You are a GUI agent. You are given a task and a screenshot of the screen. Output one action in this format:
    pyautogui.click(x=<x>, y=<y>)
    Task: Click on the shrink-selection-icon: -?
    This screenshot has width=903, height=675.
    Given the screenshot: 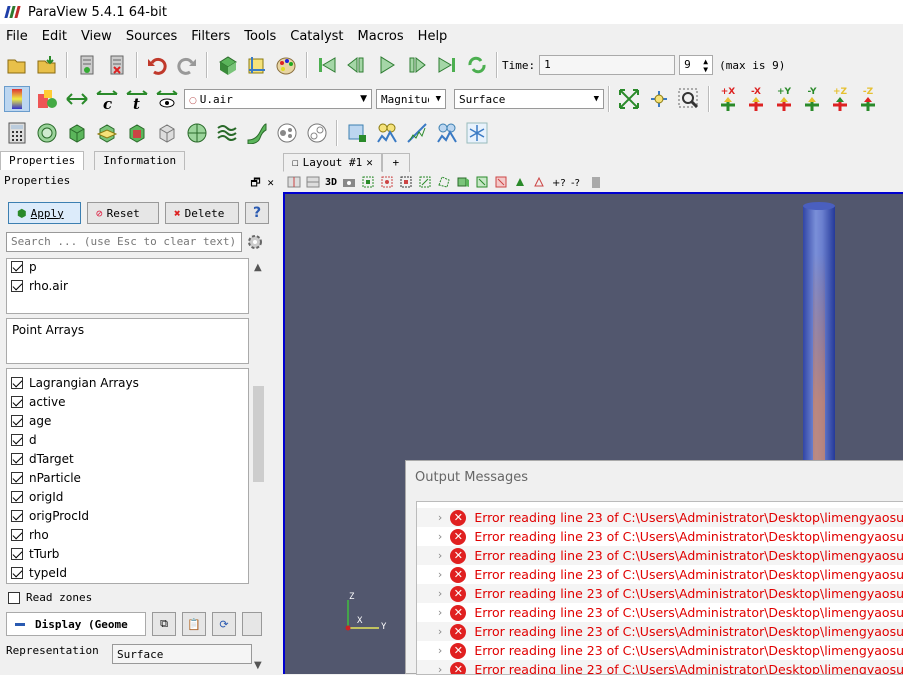 What is the action you would take?
    pyautogui.click(x=577, y=182)
    